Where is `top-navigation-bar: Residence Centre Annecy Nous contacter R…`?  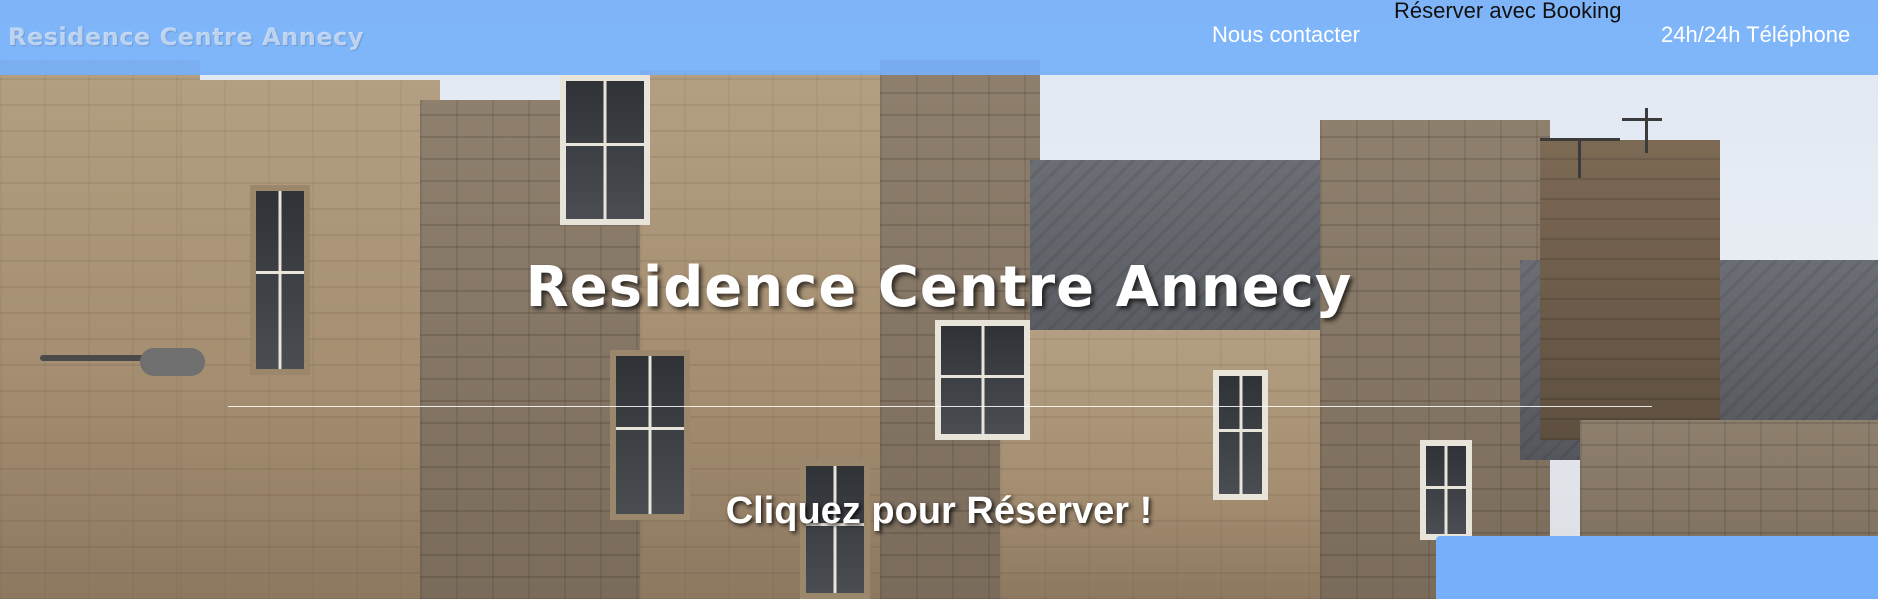 top-navigation-bar: Residence Centre Annecy Nous contacter R… is located at coordinates (939, 37).